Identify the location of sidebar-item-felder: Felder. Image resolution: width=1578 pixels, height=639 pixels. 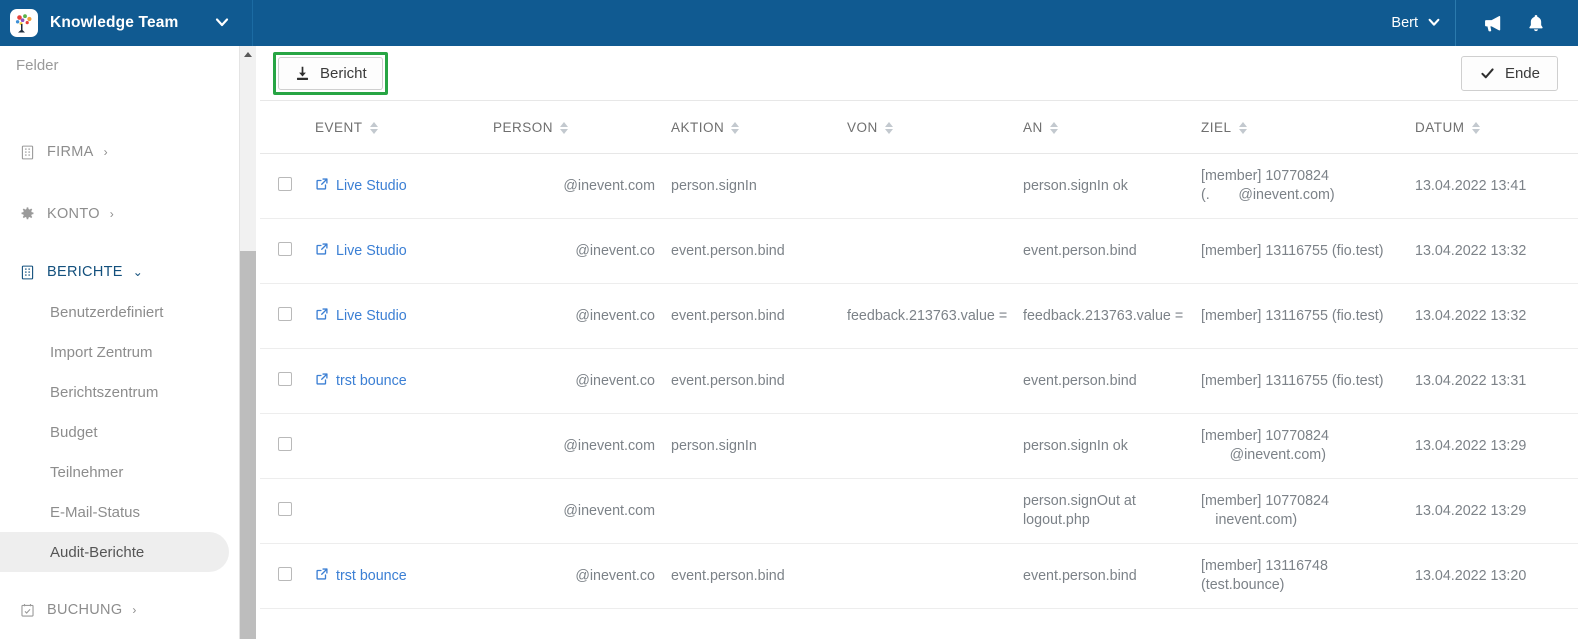
(119, 65).